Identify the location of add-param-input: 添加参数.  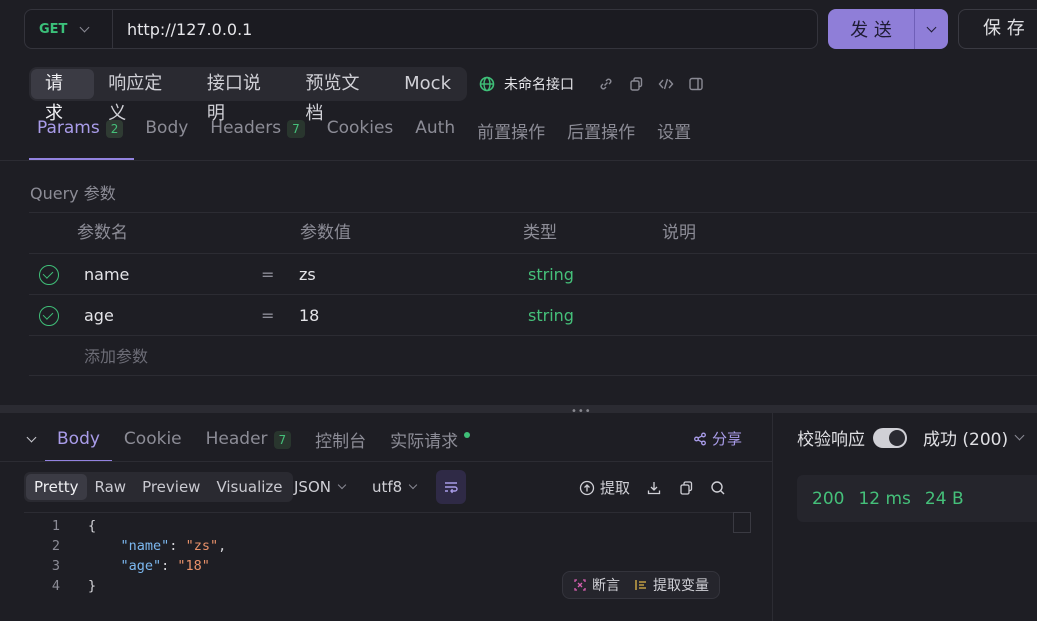
(116, 356).